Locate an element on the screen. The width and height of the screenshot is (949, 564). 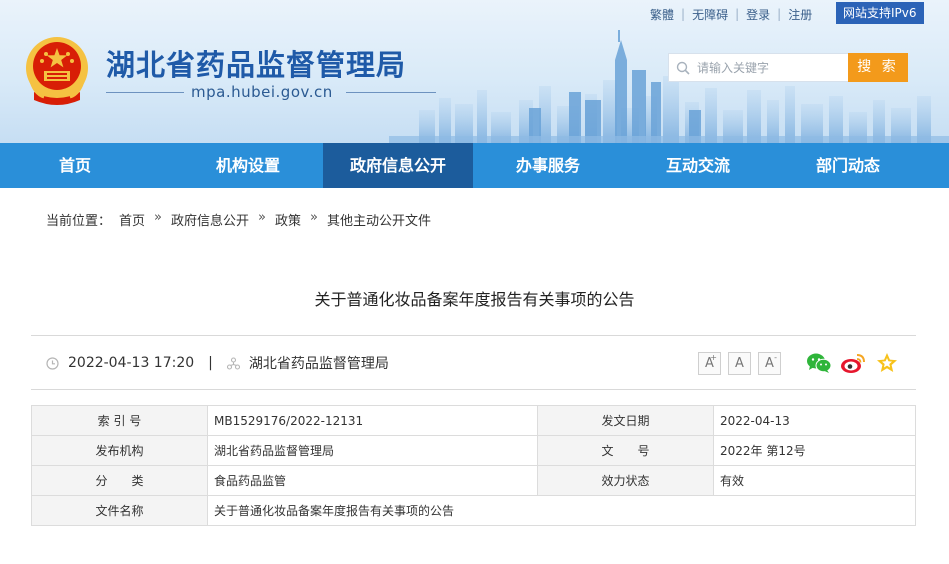
site-title: 湖北省药品监督管理局 is located at coordinates (256, 63).